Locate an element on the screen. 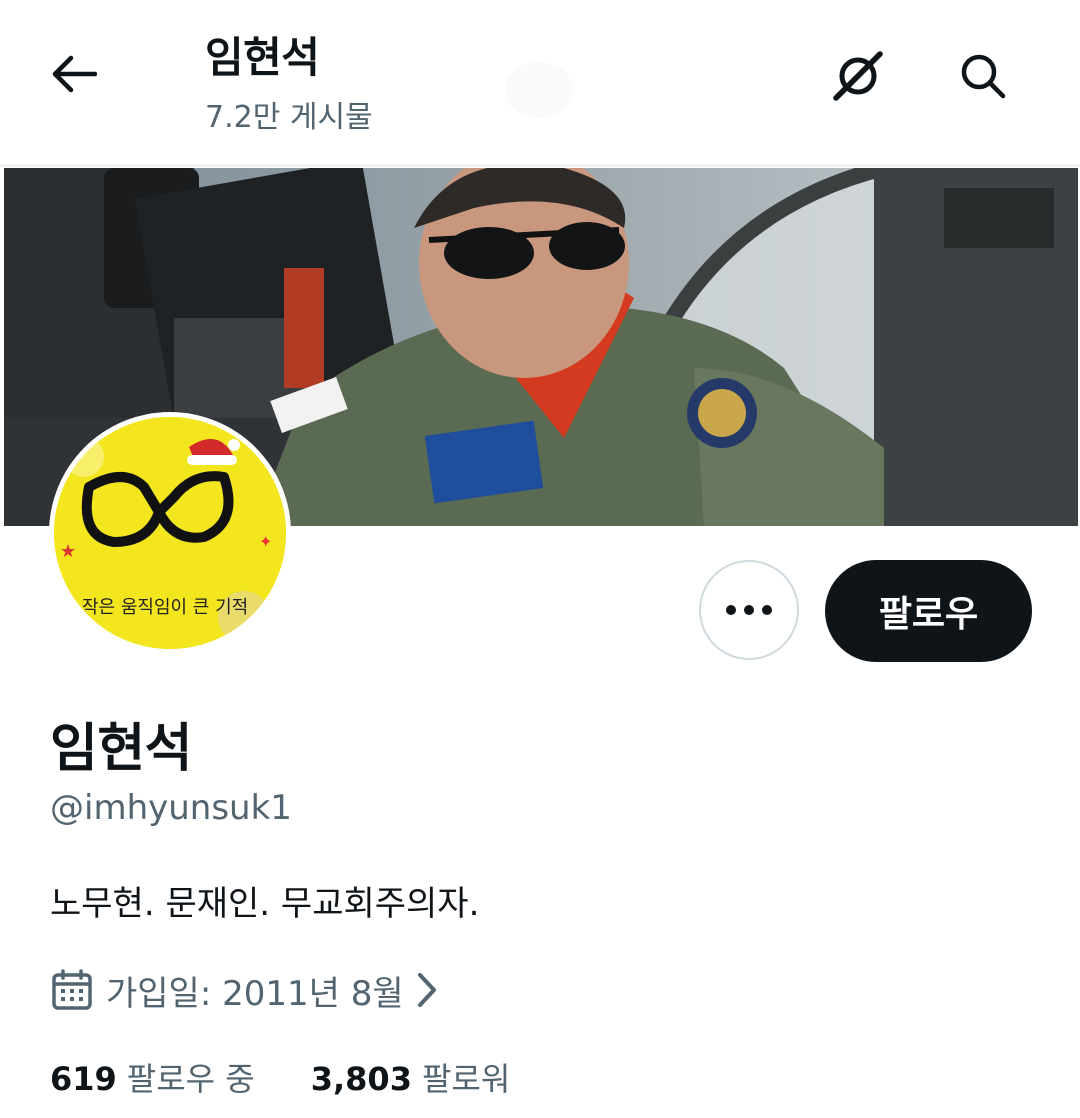 Image resolution: width=1080 pixels, height=1118 pixels. search-button is located at coordinates (983, 76).